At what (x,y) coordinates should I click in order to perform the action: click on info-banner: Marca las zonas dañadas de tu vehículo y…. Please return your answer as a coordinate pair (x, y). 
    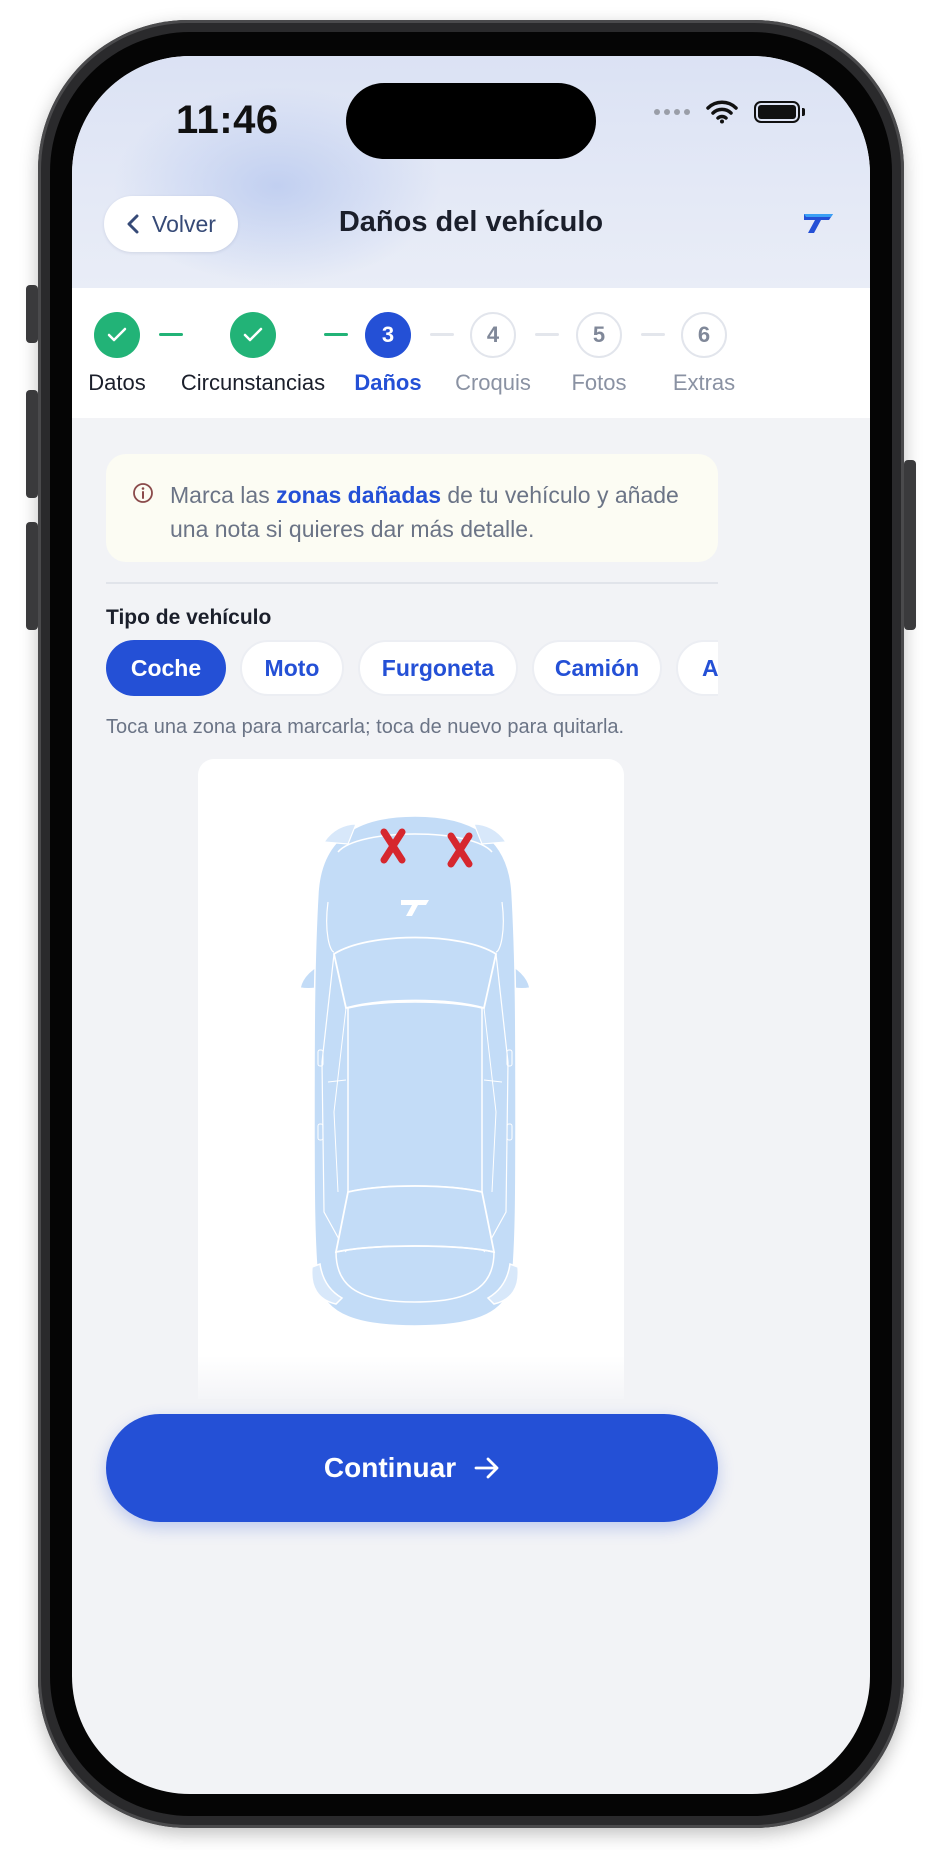
    Looking at the image, I should click on (412, 508).